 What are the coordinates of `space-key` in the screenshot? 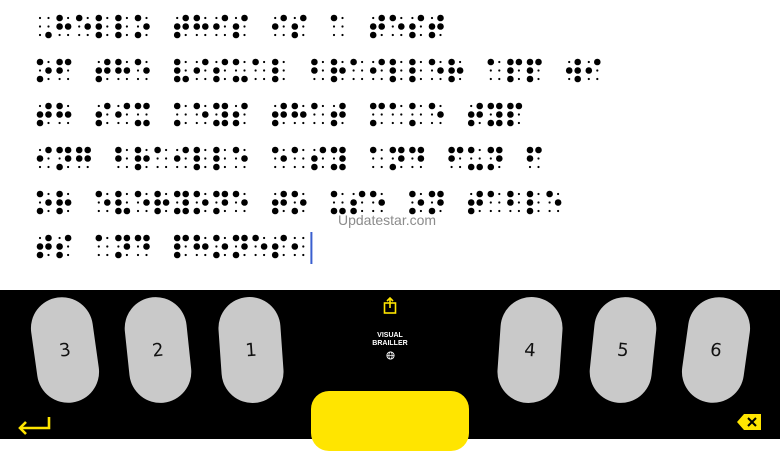 It's located at (390, 421).